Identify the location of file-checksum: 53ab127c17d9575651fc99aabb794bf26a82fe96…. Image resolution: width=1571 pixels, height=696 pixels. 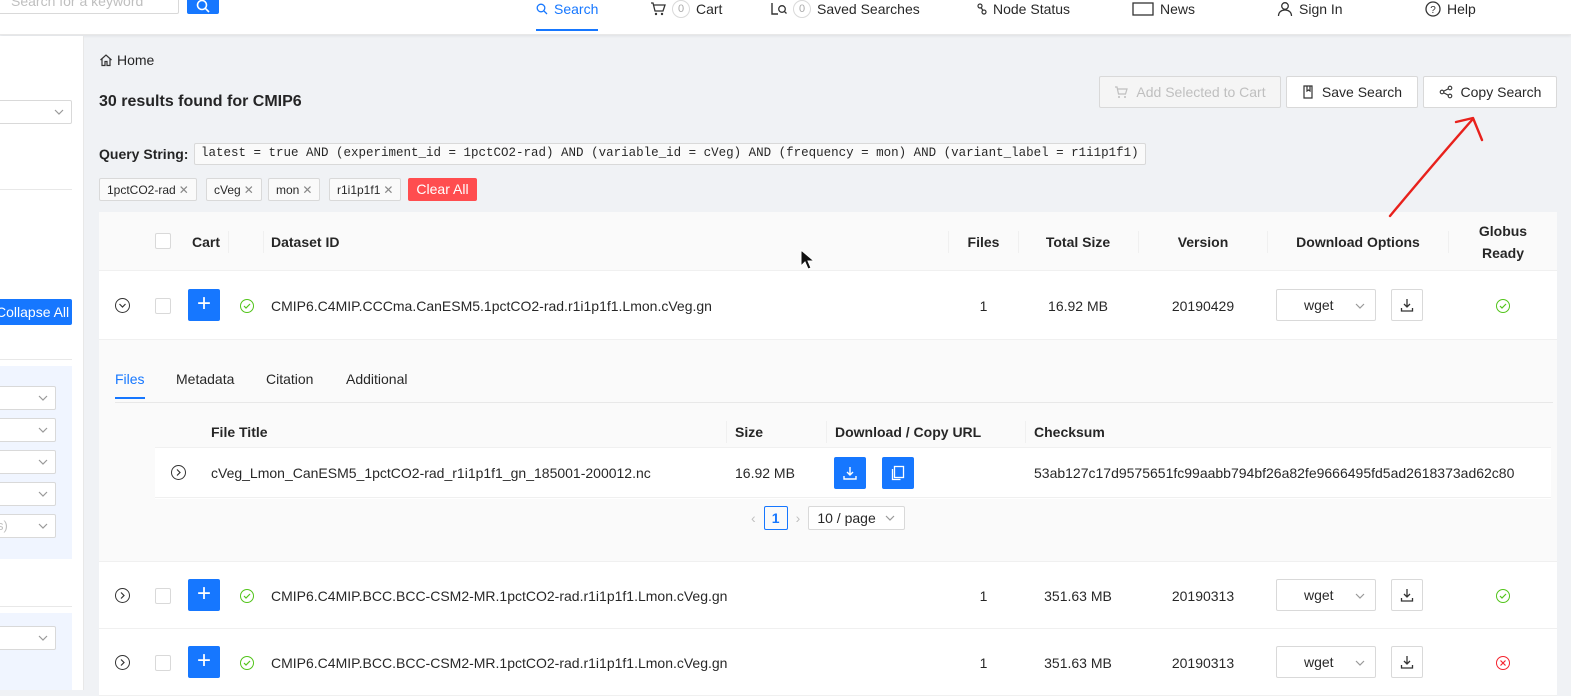
(1274, 473).